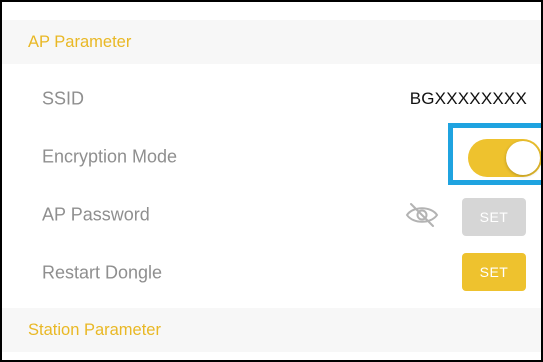 The height and width of the screenshot is (362, 543). I want to click on ap-parameter-header: AP Parameter, so click(271, 42).